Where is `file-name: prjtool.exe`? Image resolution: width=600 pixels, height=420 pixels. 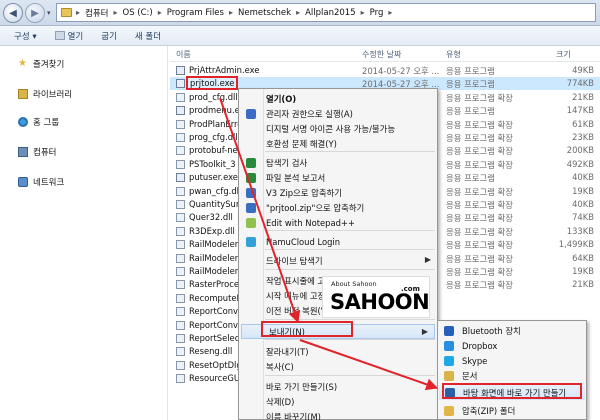 file-name: prjtool.exe is located at coordinates (212, 83).